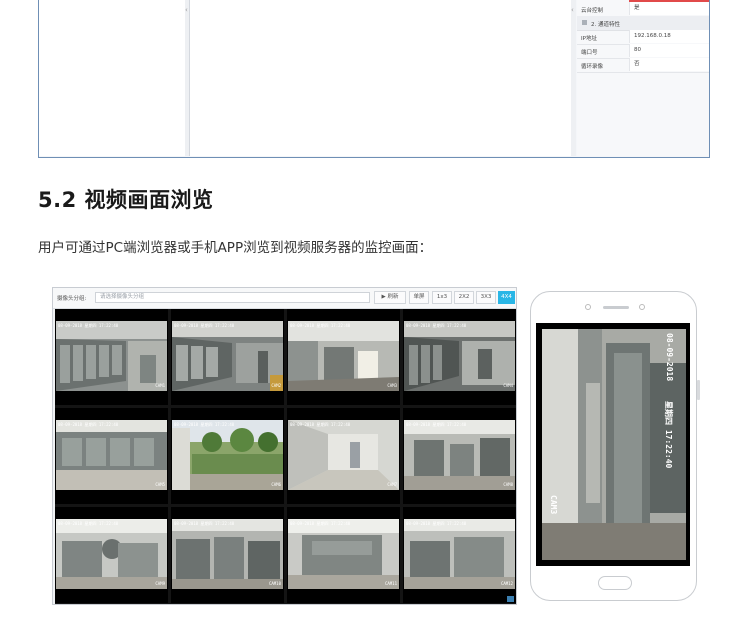  Describe the element at coordinates (459, 357) in the screenshot. I see `video-cell: 08-09-2018 星期四 17:22:40 CAM4` at that location.